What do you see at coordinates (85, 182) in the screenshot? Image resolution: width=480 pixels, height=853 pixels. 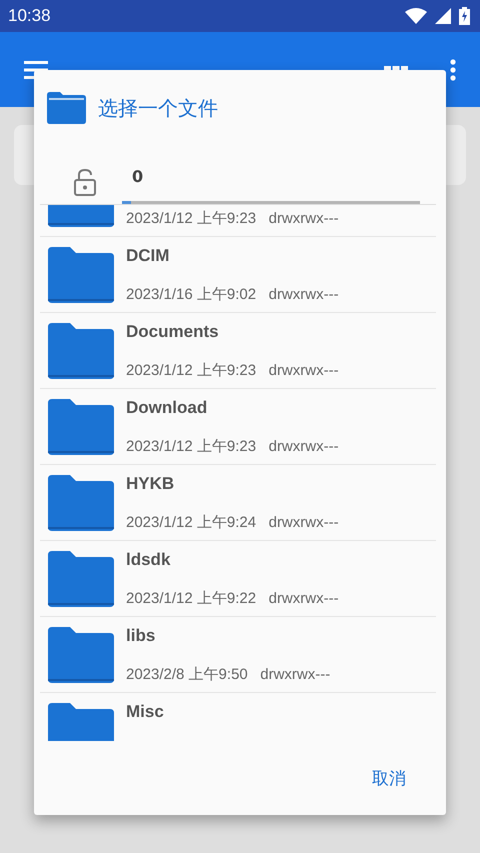 I see `unlock-icon` at bounding box center [85, 182].